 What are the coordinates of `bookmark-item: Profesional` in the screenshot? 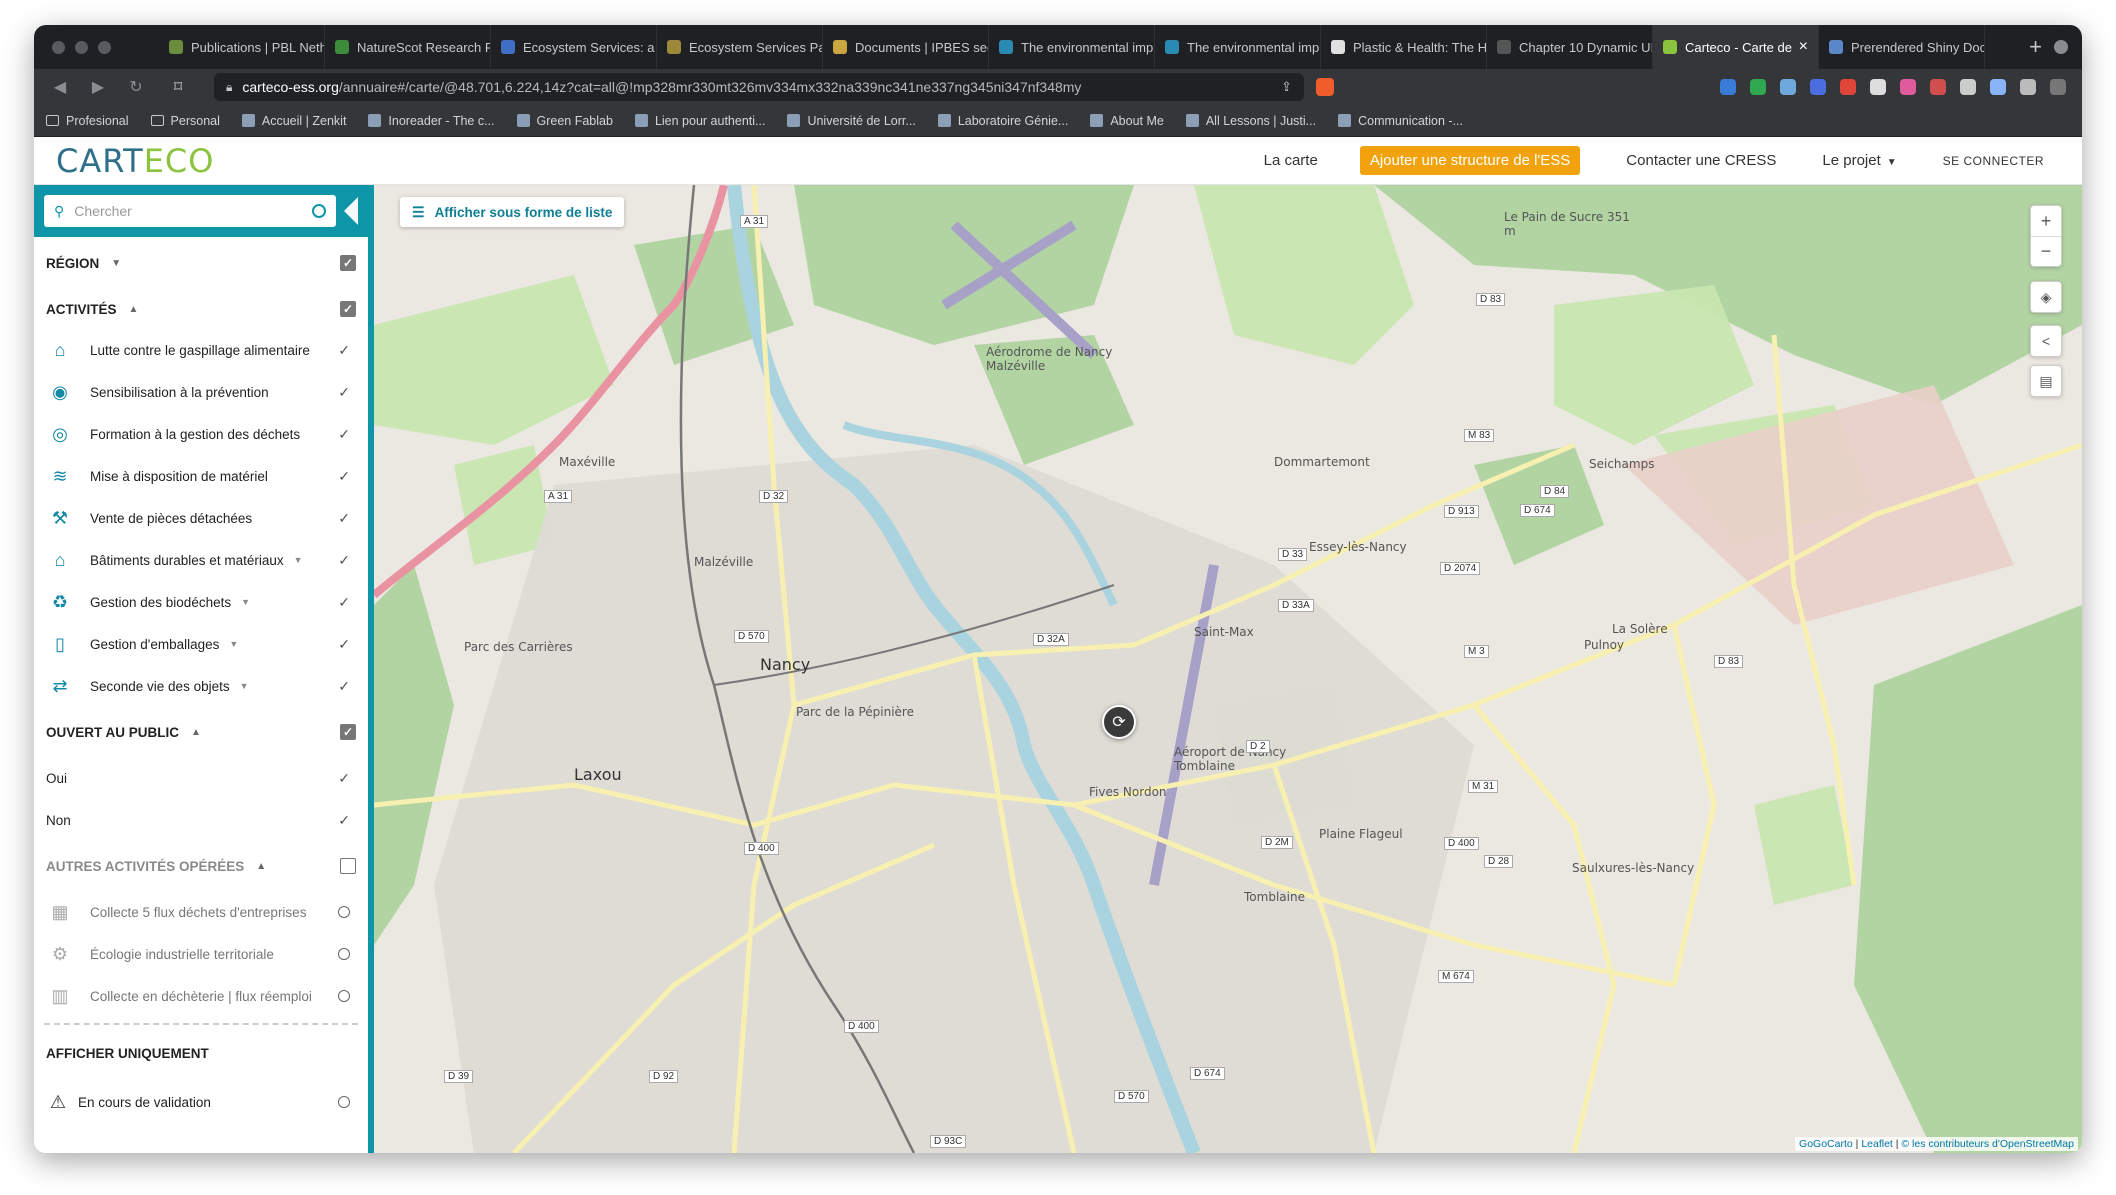 It's located at (87, 121).